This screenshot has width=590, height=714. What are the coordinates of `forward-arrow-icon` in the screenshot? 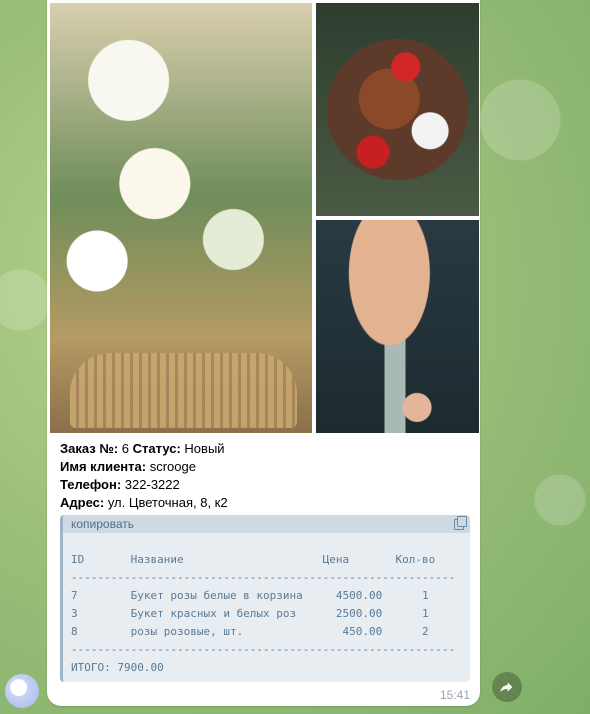 It's located at (506, 687).